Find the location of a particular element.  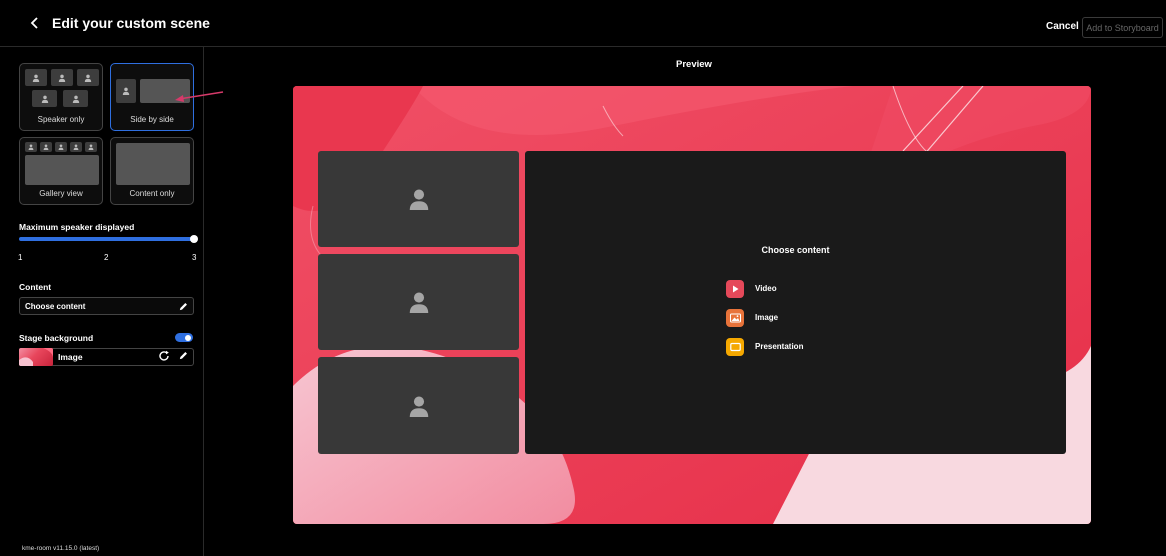

slider-tick: 3 is located at coordinates (194, 257).